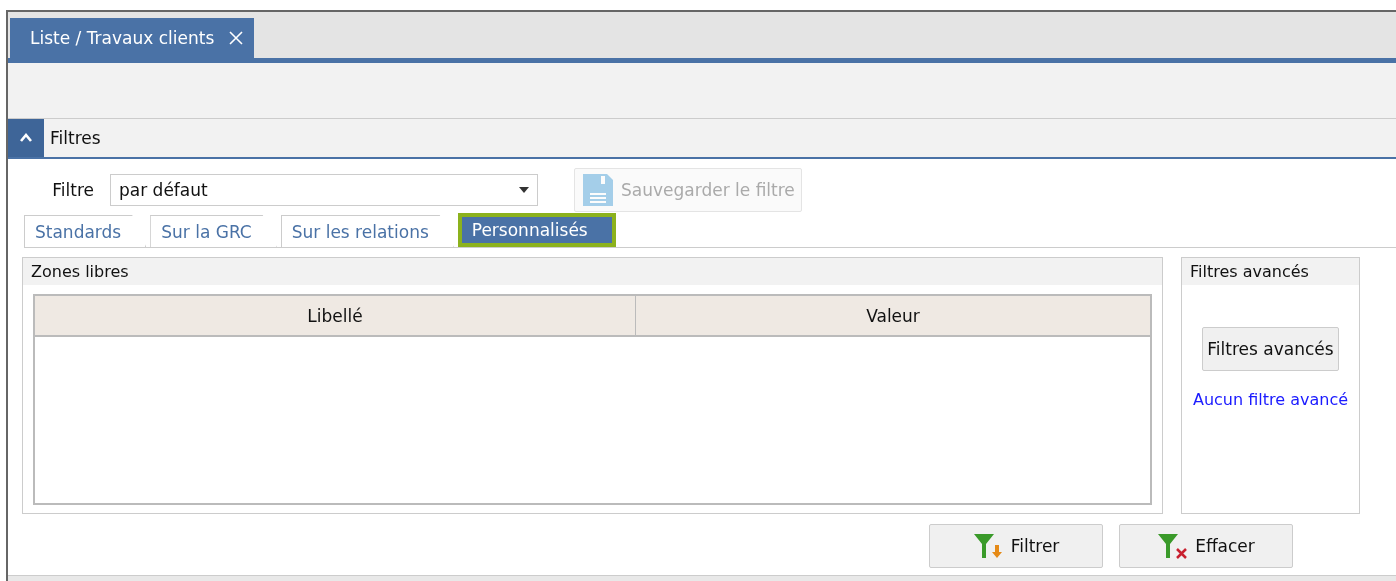  What do you see at coordinates (536, 230) in the screenshot?
I see `filter-tab: Personnalisés` at bounding box center [536, 230].